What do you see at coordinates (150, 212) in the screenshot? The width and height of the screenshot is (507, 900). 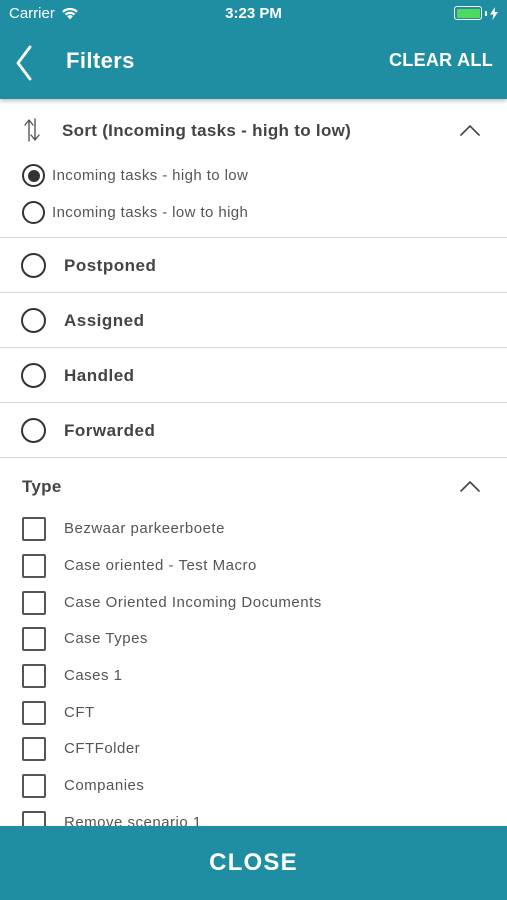 I see `sort-option-label: Incoming tasks - low to high` at bounding box center [150, 212].